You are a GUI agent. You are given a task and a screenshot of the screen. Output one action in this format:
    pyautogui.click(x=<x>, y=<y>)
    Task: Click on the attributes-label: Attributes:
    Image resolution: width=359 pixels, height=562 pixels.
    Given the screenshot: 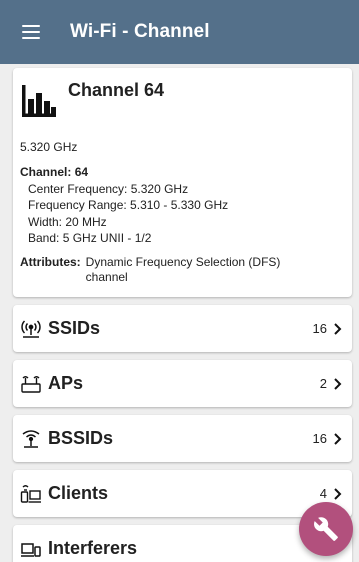 What is the action you would take?
    pyautogui.click(x=50, y=261)
    